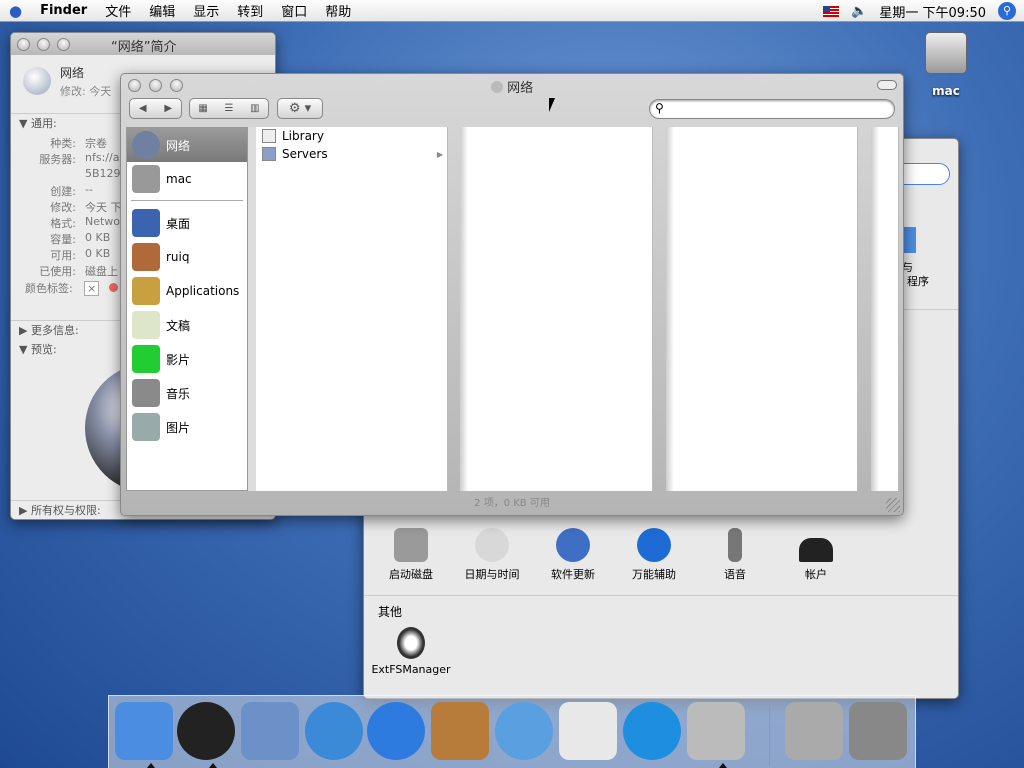 The width and height of the screenshot is (1024, 768). Describe the element at coordinates (573, 555) in the screenshot. I see `pref-software-update: 软件更新` at that location.